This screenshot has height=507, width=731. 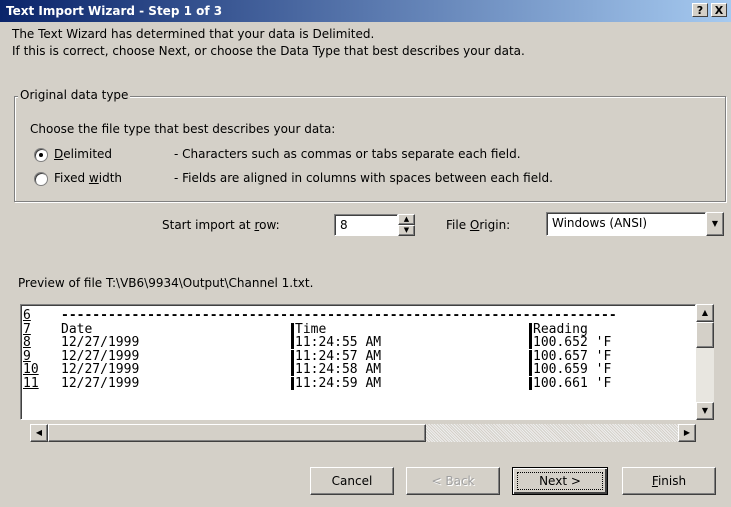 What do you see at coordinates (27, 315) in the screenshot?
I see `preview-row-number: 6` at bounding box center [27, 315].